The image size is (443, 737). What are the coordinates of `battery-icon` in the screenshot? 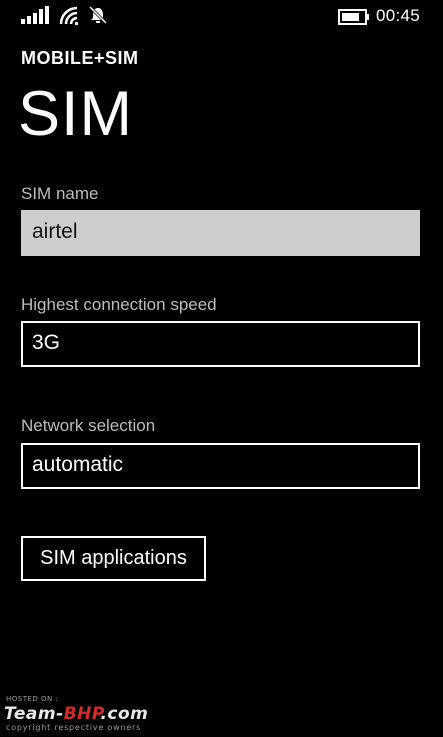 It's located at (353, 17).